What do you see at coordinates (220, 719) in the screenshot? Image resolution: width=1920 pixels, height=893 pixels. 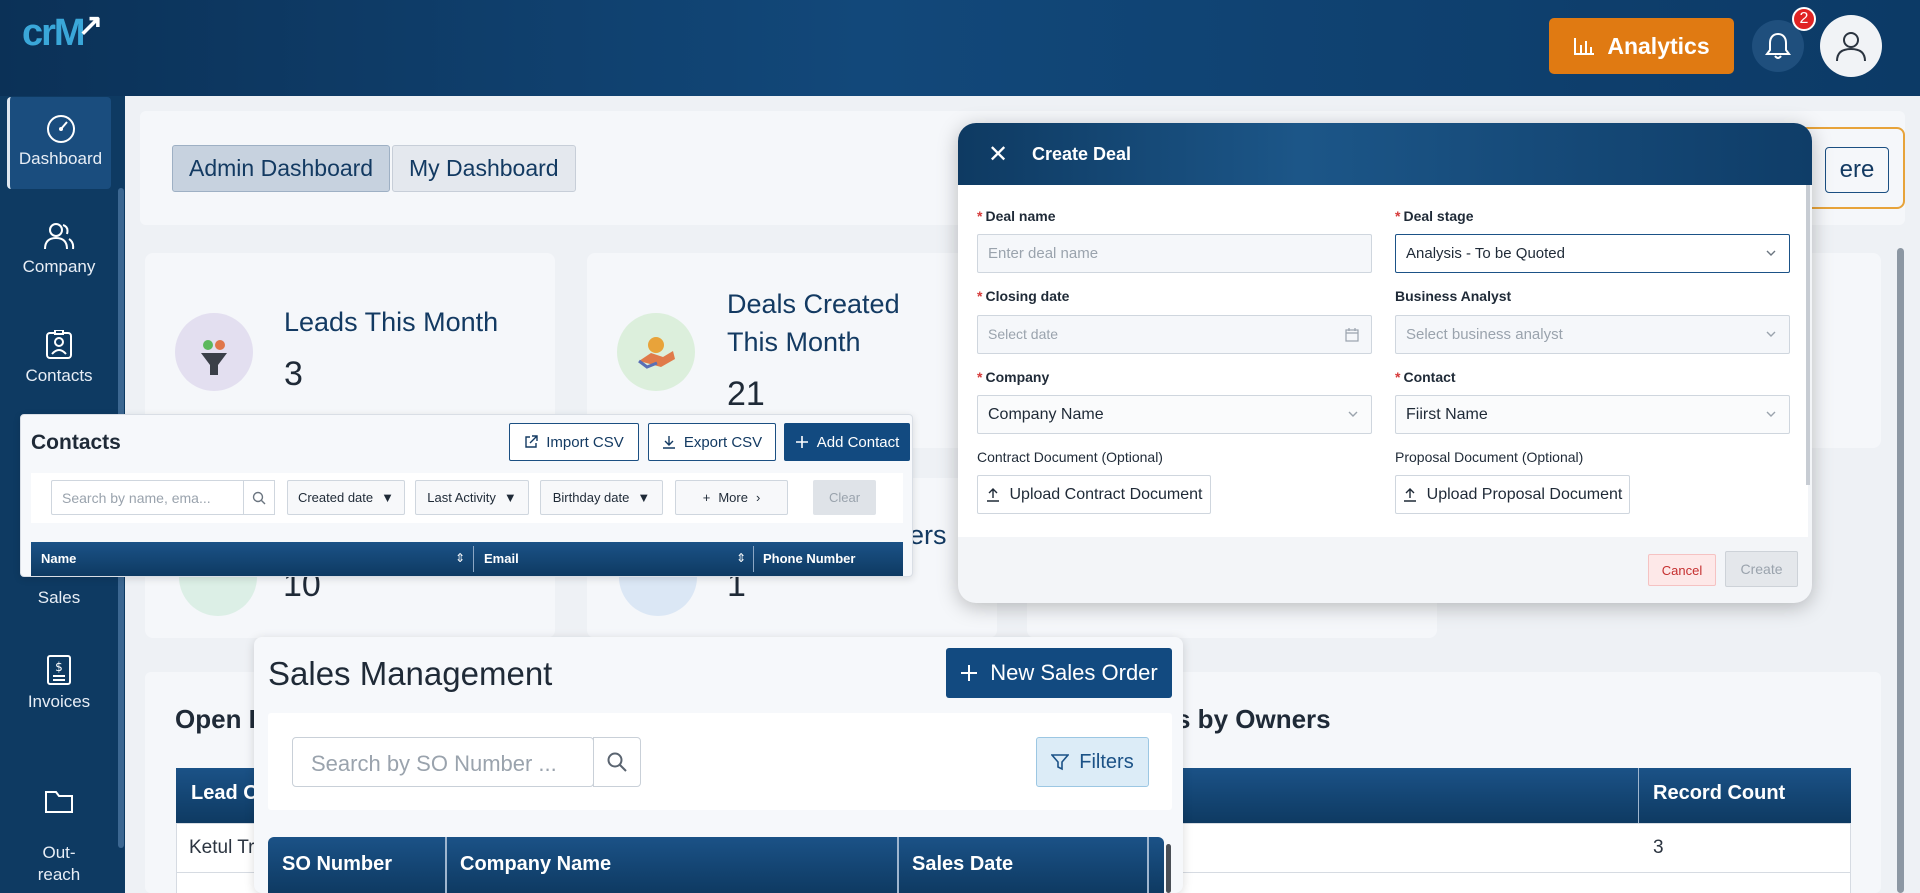 I see `open-leads-title: Open L` at bounding box center [220, 719].